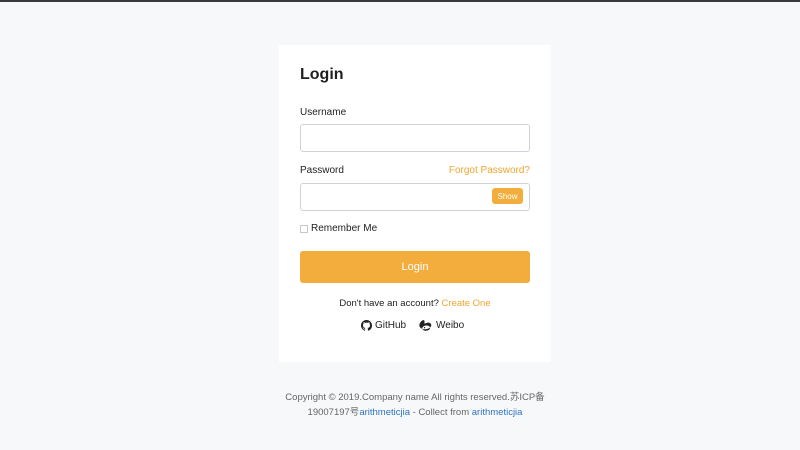 Image resolution: width=800 pixels, height=450 pixels. What do you see at coordinates (497, 412) in the screenshot?
I see `footer-collect-link: arithmeticjia` at bounding box center [497, 412].